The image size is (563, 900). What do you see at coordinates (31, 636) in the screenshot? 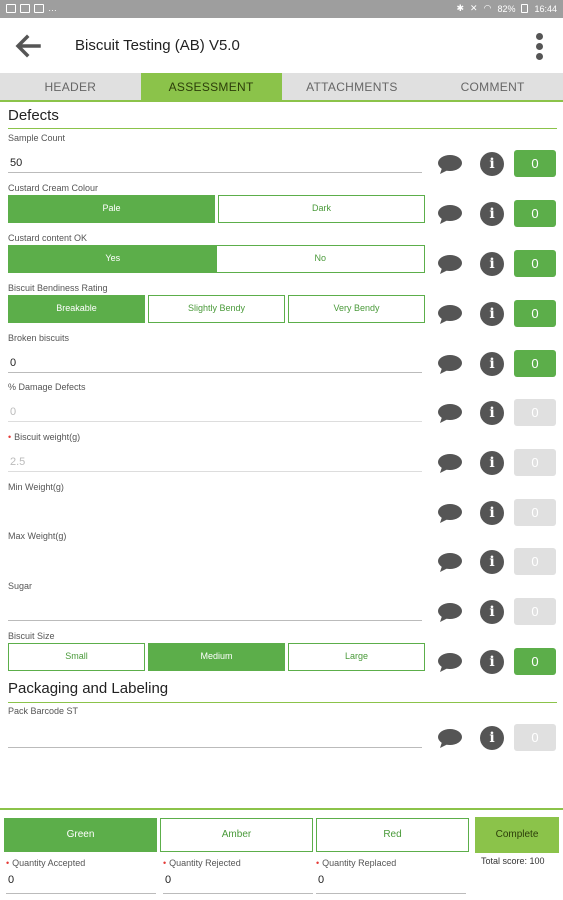
I see `question-label: Biscuit Size` at bounding box center [31, 636].